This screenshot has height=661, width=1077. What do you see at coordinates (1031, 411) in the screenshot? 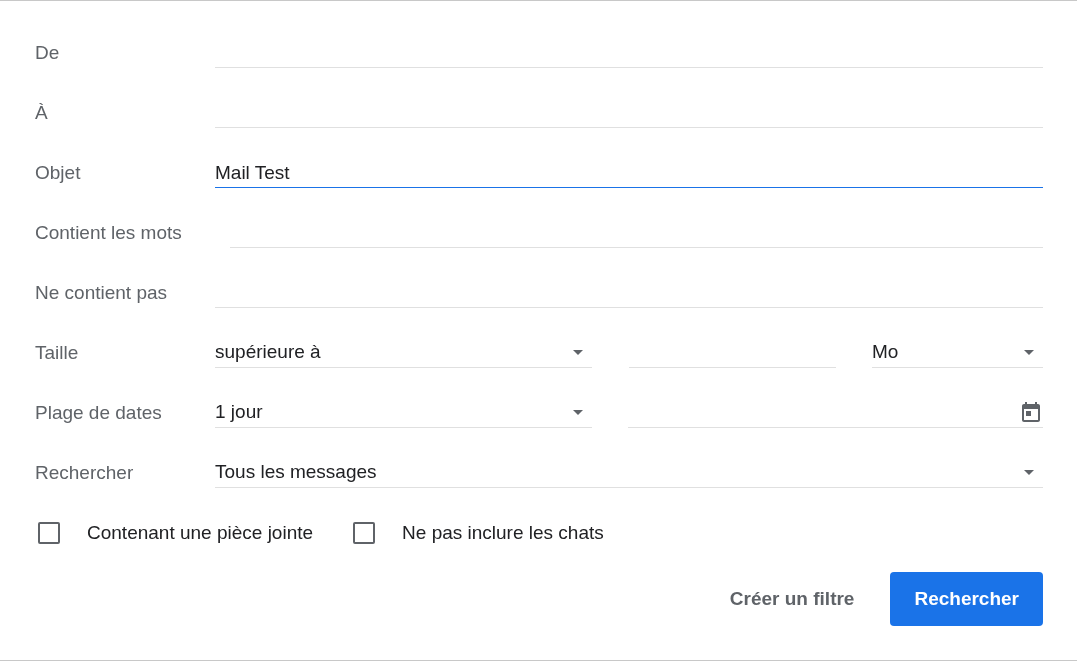
I see `calendar-icon` at bounding box center [1031, 411].